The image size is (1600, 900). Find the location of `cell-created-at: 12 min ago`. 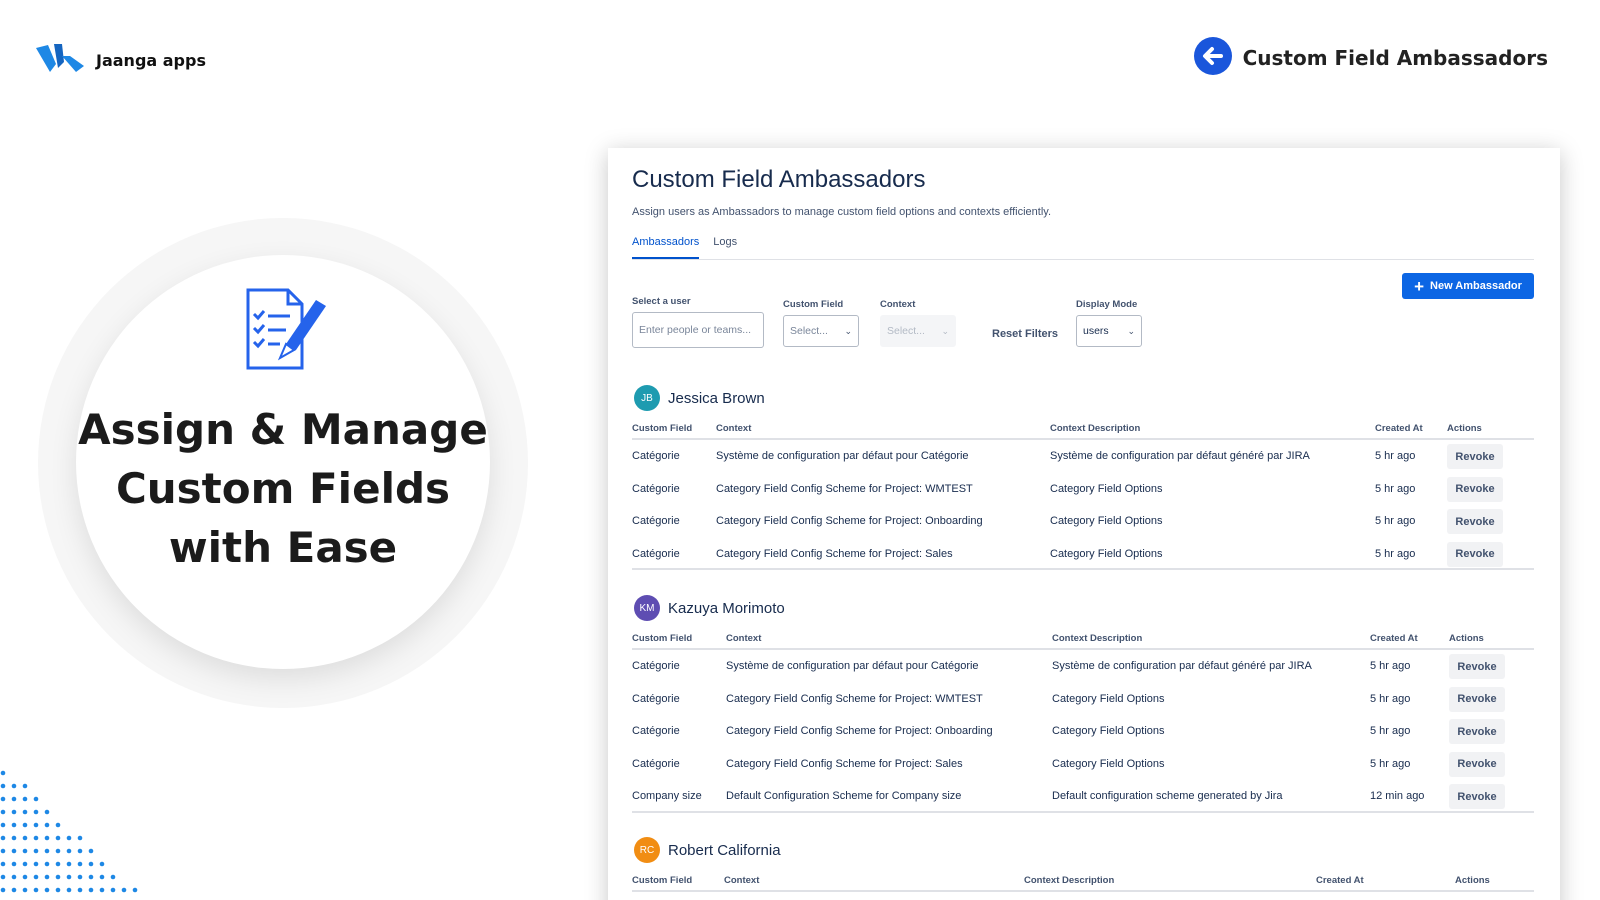

cell-created-at: 12 min ago is located at coordinates (1397, 796).